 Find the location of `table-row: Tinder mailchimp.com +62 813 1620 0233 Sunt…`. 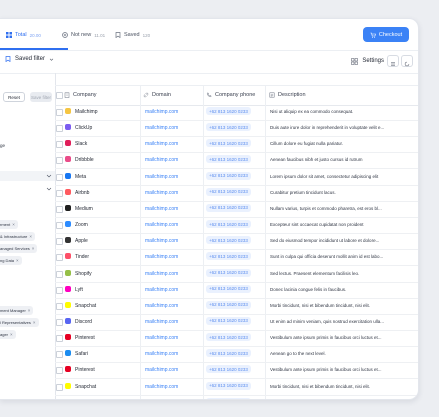

table-row: Tinder mailchimp.com +62 813 1620 0233 Sunt… is located at coordinates (236, 258).